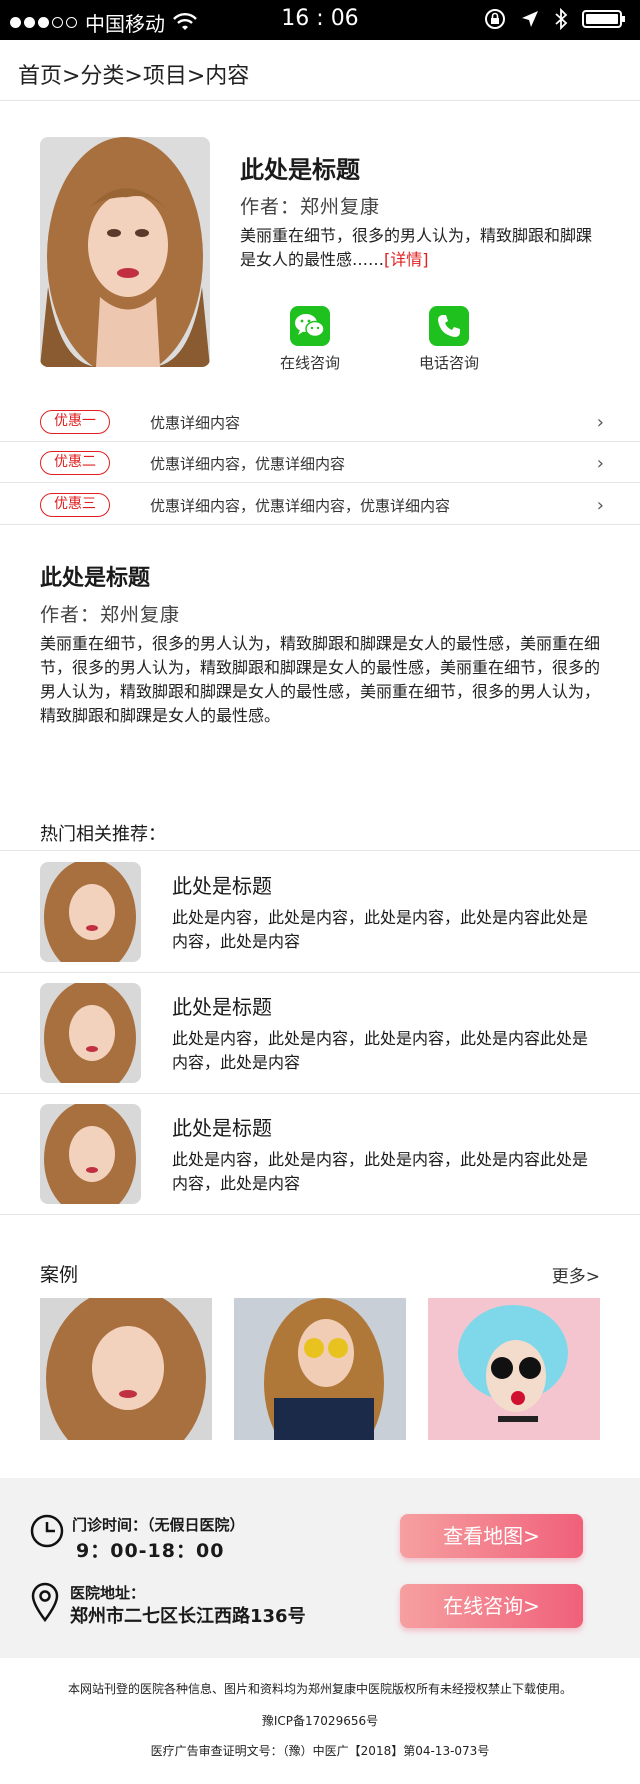 This screenshot has width=640, height=1784. I want to click on hero-description: 美丽重在细节，很多的男人认为，精致脚跟和脚踝是女人的最性感……[详情], so click(420, 248).